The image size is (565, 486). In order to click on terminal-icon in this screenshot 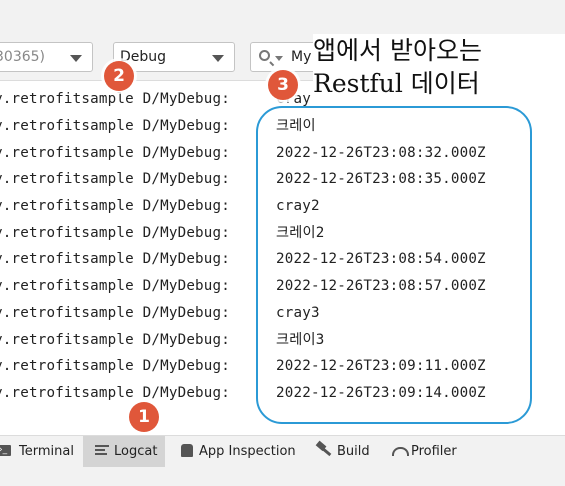, I will do `click(5, 450)`.